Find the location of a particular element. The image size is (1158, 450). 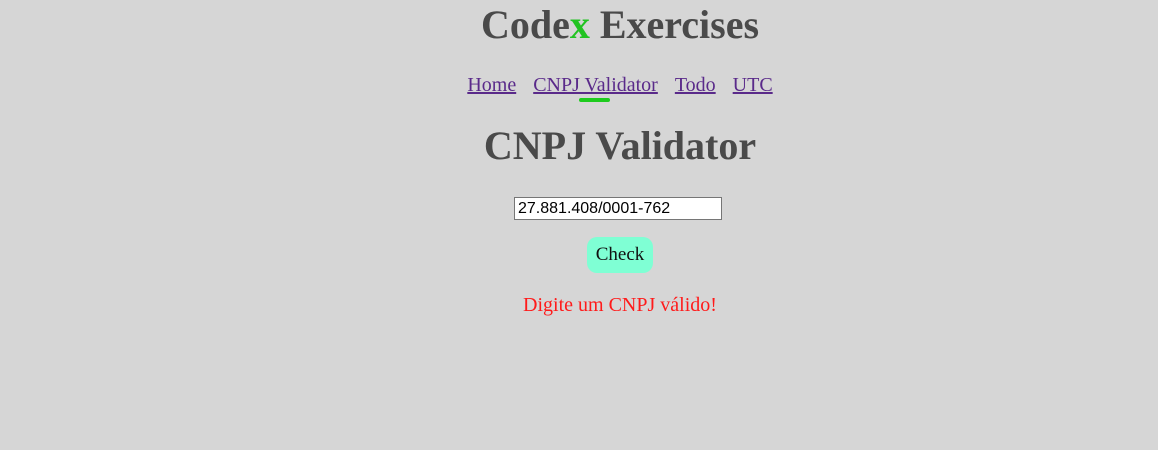

nav-link-todo: Todo is located at coordinates (695, 85).